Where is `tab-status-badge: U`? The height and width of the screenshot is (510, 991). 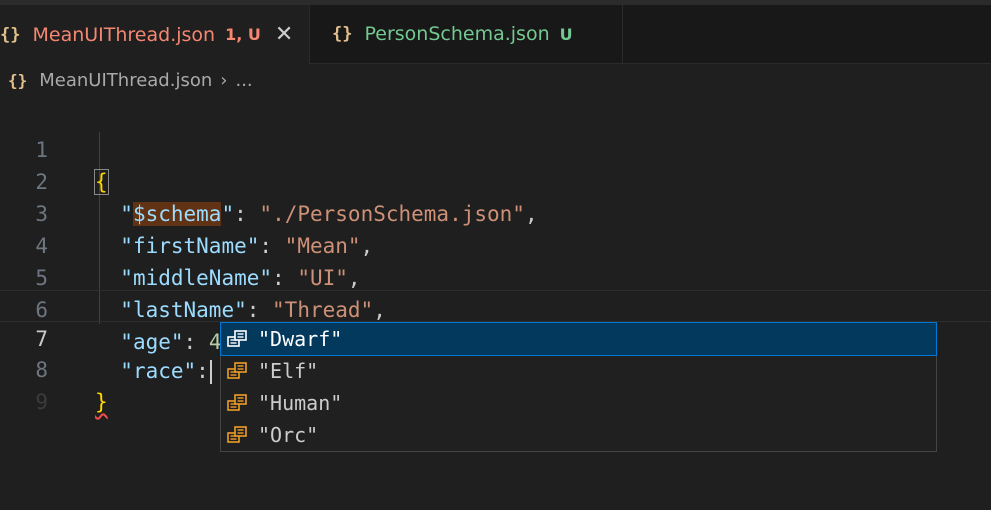
tab-status-badge: U is located at coordinates (566, 34).